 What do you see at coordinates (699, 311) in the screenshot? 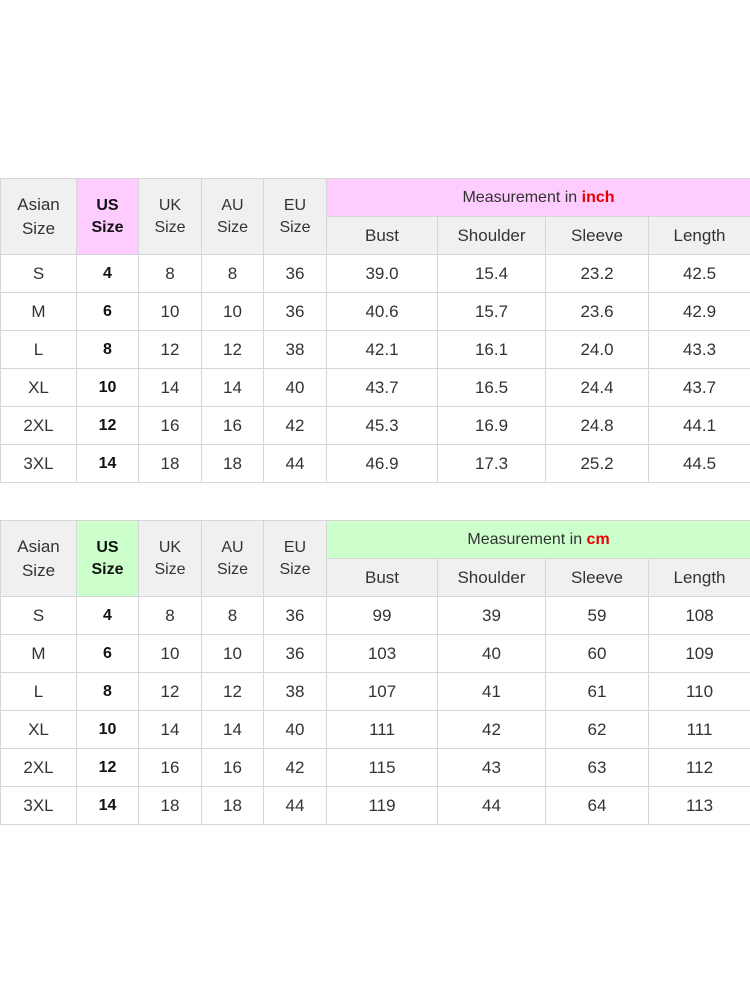
I see `length-cell: 42.9` at bounding box center [699, 311].